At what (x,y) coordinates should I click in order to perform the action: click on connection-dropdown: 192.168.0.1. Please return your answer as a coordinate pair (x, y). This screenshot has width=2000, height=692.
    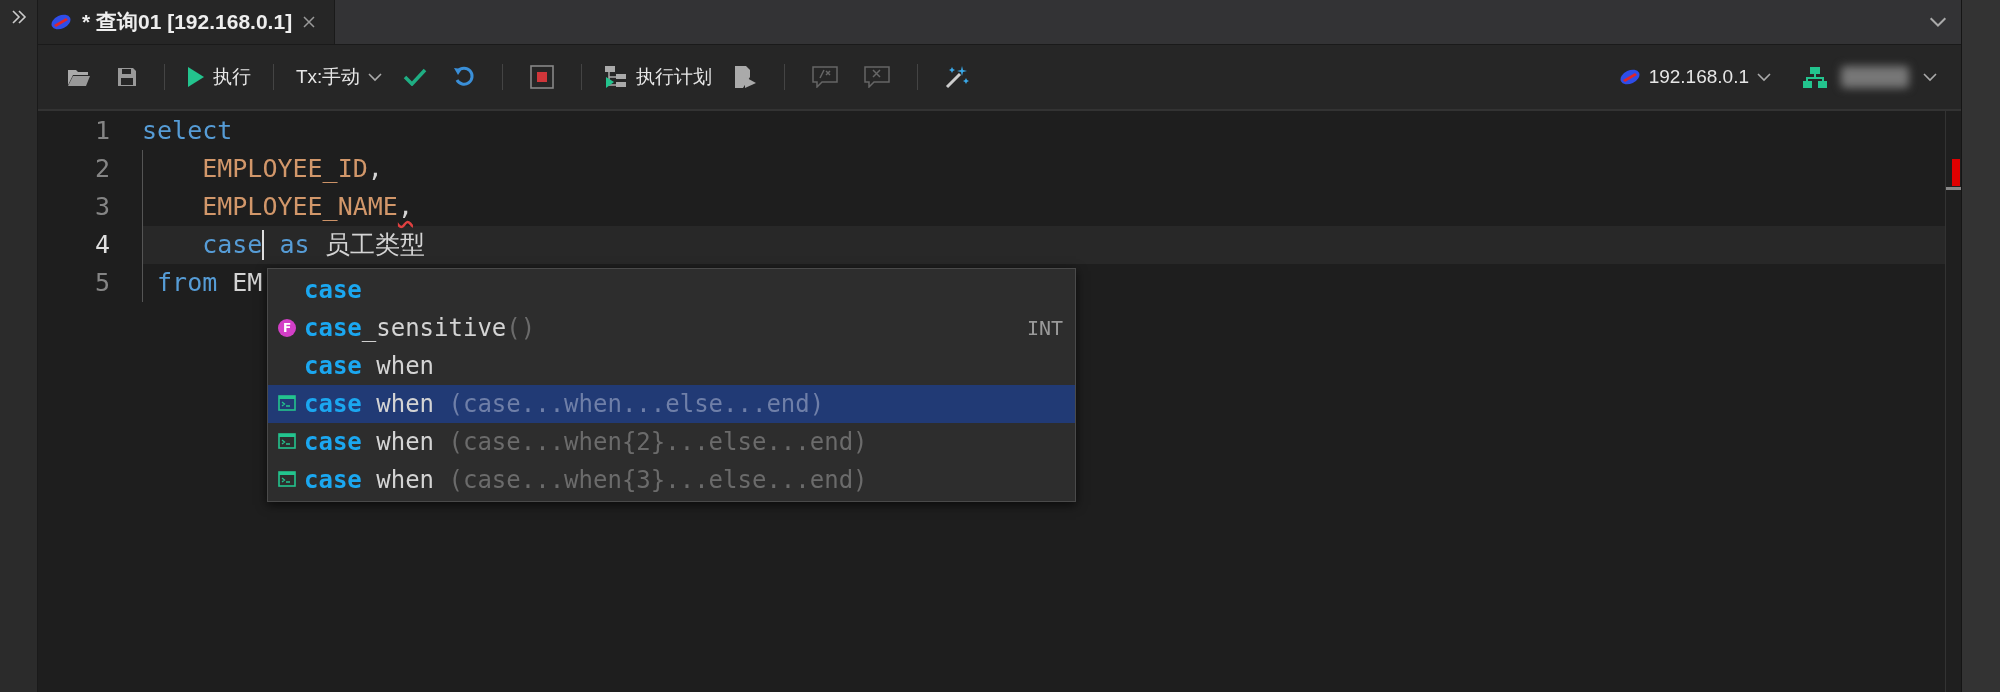
    Looking at the image, I should click on (1694, 77).